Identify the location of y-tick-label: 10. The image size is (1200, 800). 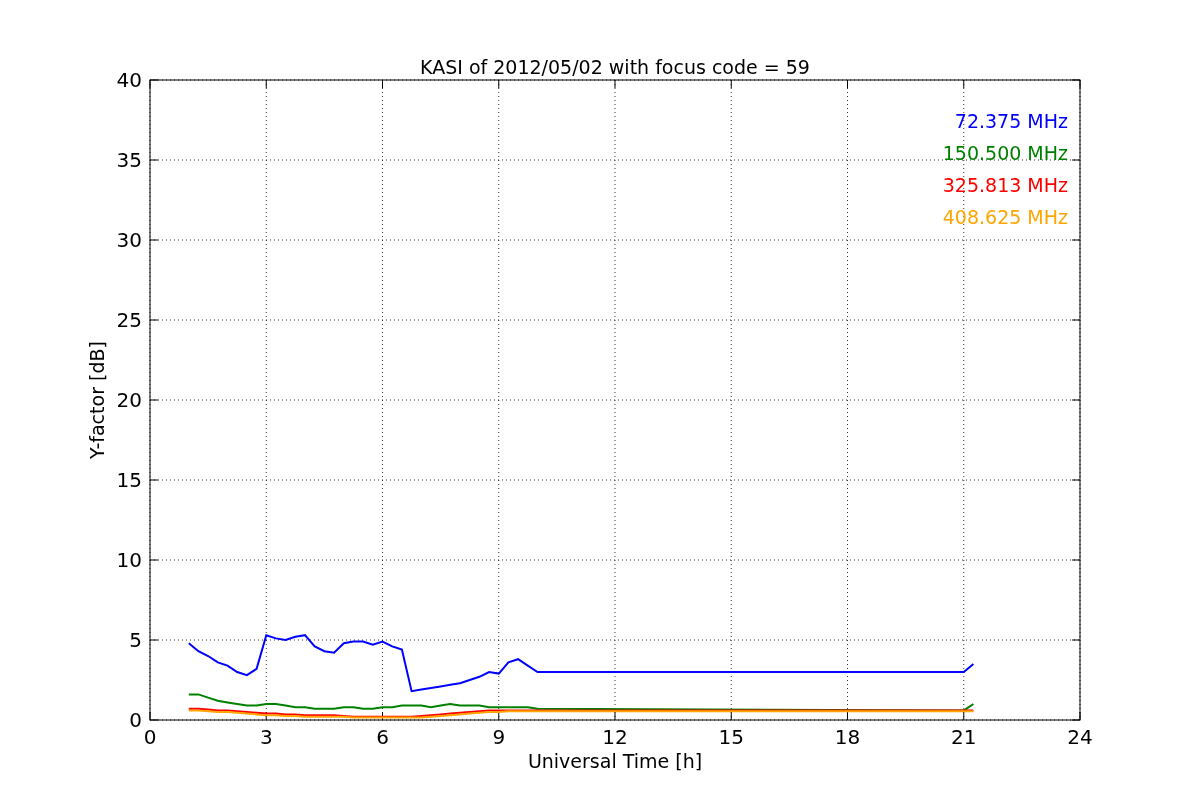
(129, 560).